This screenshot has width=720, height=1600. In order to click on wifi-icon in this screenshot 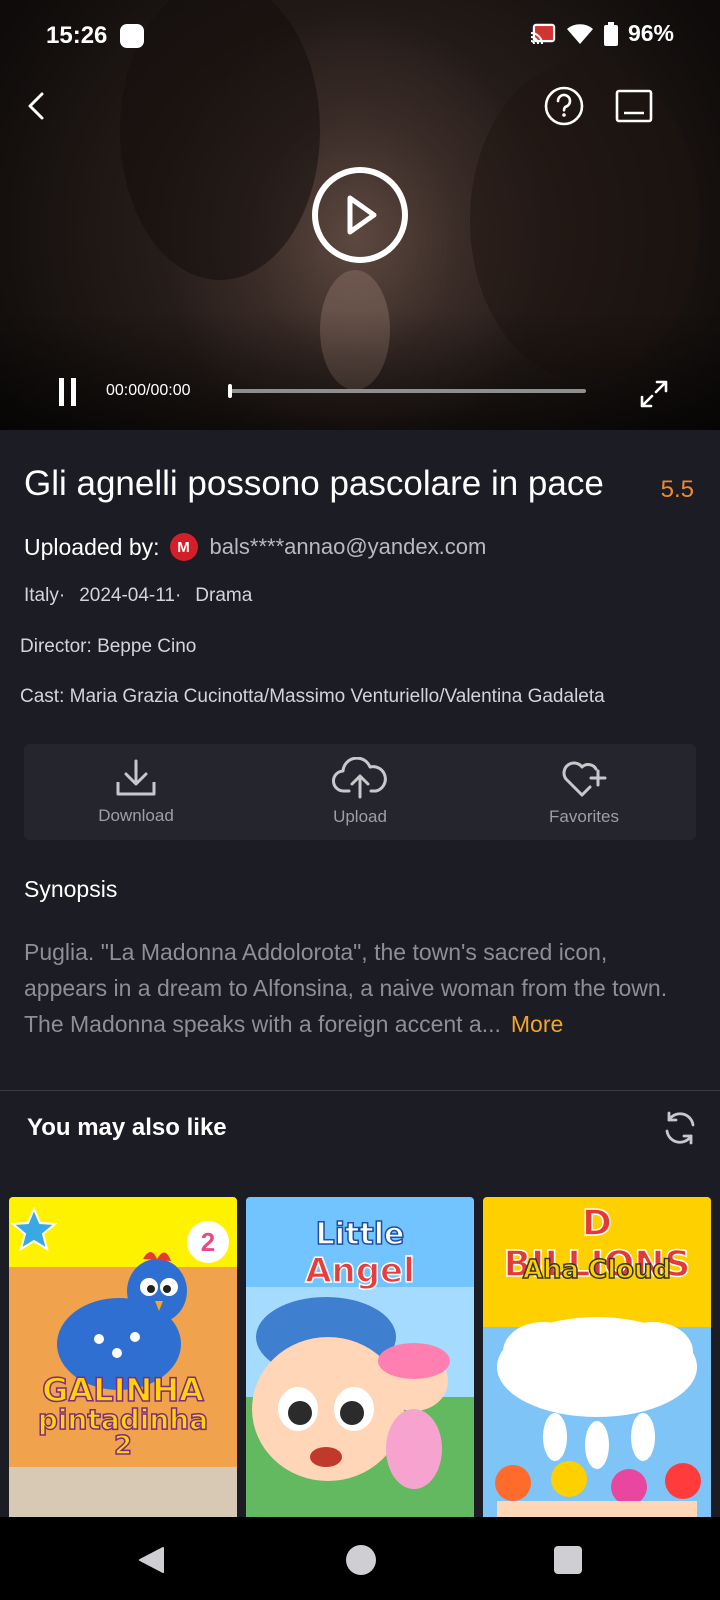, I will do `click(579, 33)`.